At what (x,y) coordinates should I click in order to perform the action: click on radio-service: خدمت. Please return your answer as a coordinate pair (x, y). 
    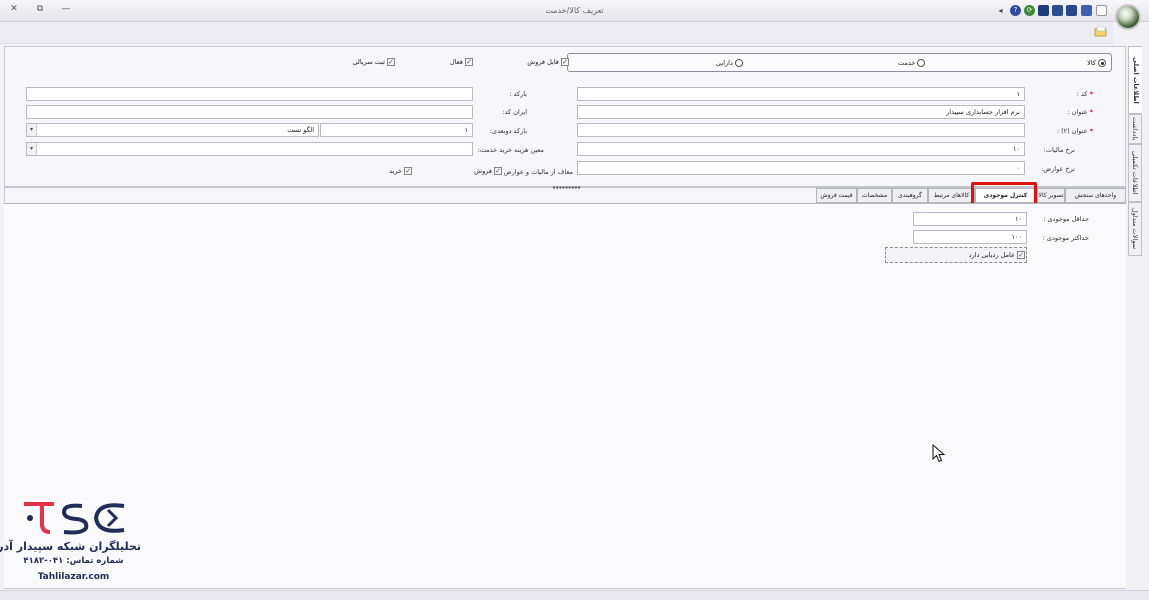
    Looking at the image, I should click on (912, 63).